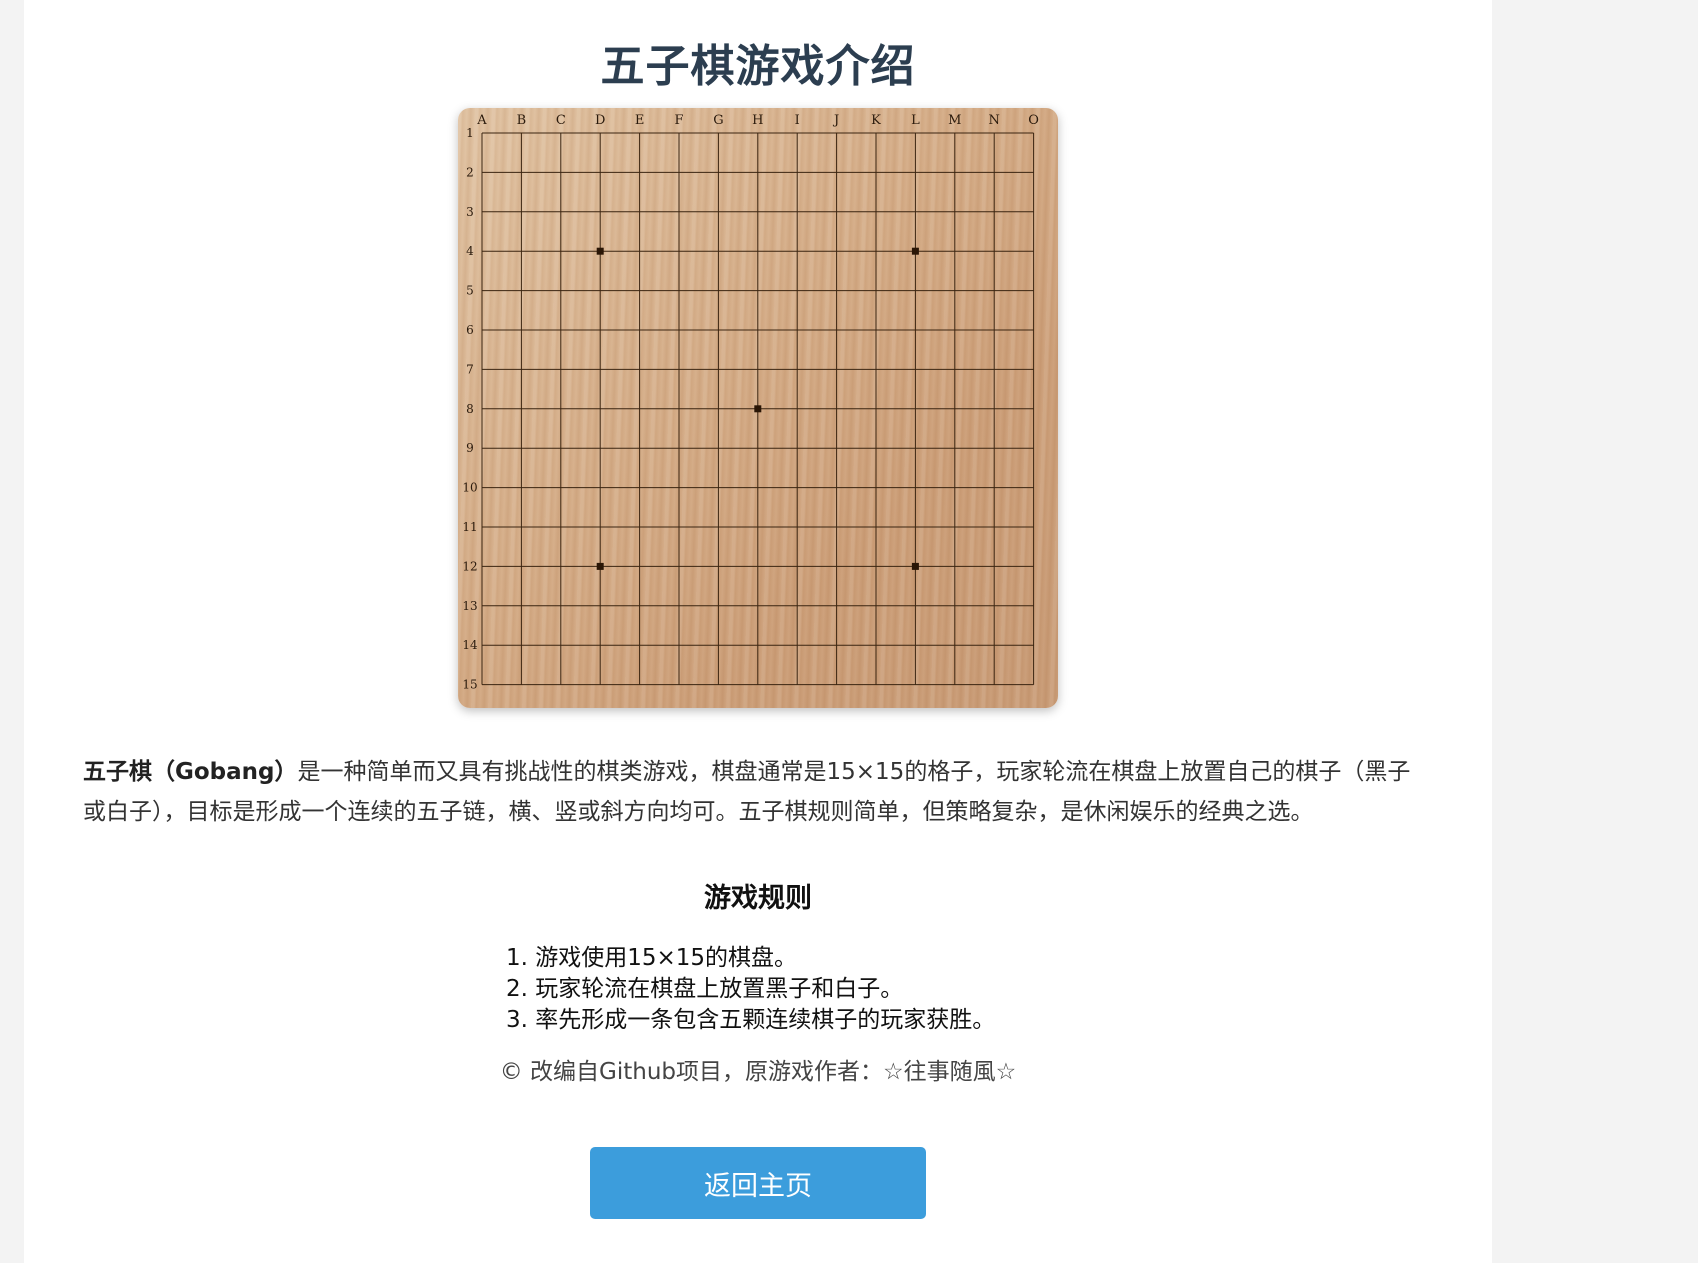  I want to click on column-label: B, so click(522, 120).